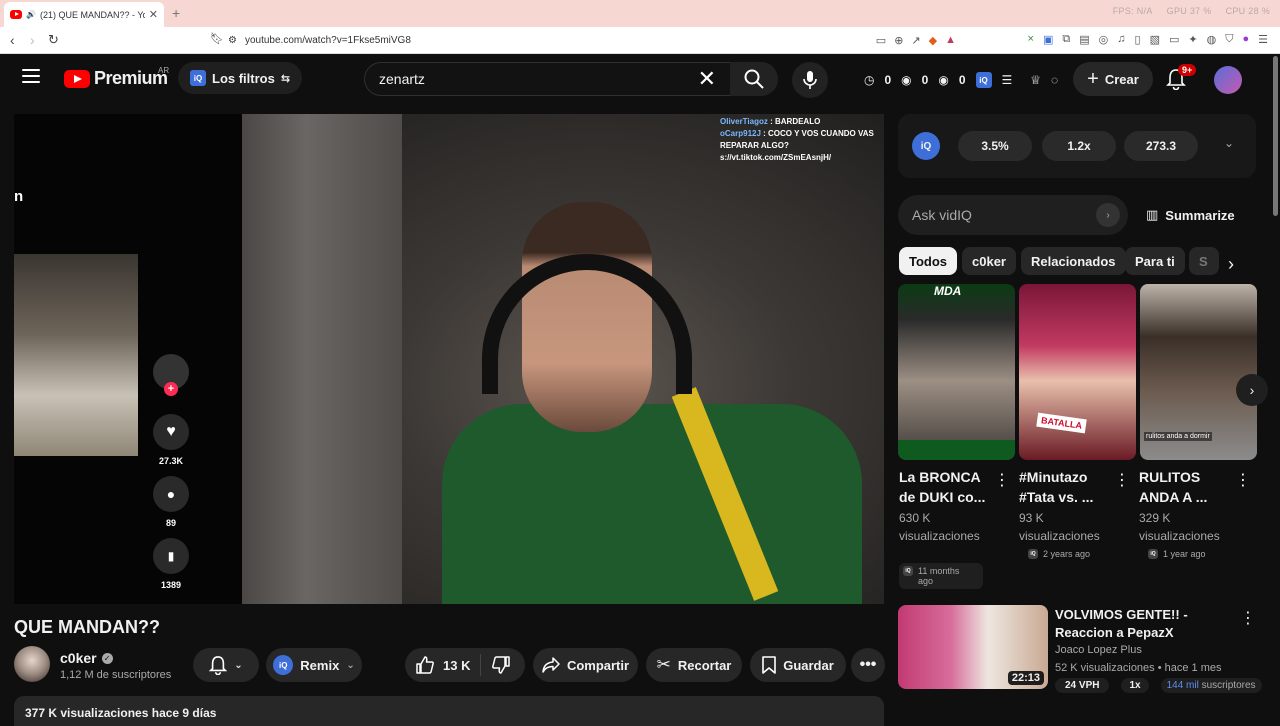 This screenshot has height=726, width=1280. Describe the element at coordinates (442, 665) in the screenshot. I see `like-button: 13 K` at that location.